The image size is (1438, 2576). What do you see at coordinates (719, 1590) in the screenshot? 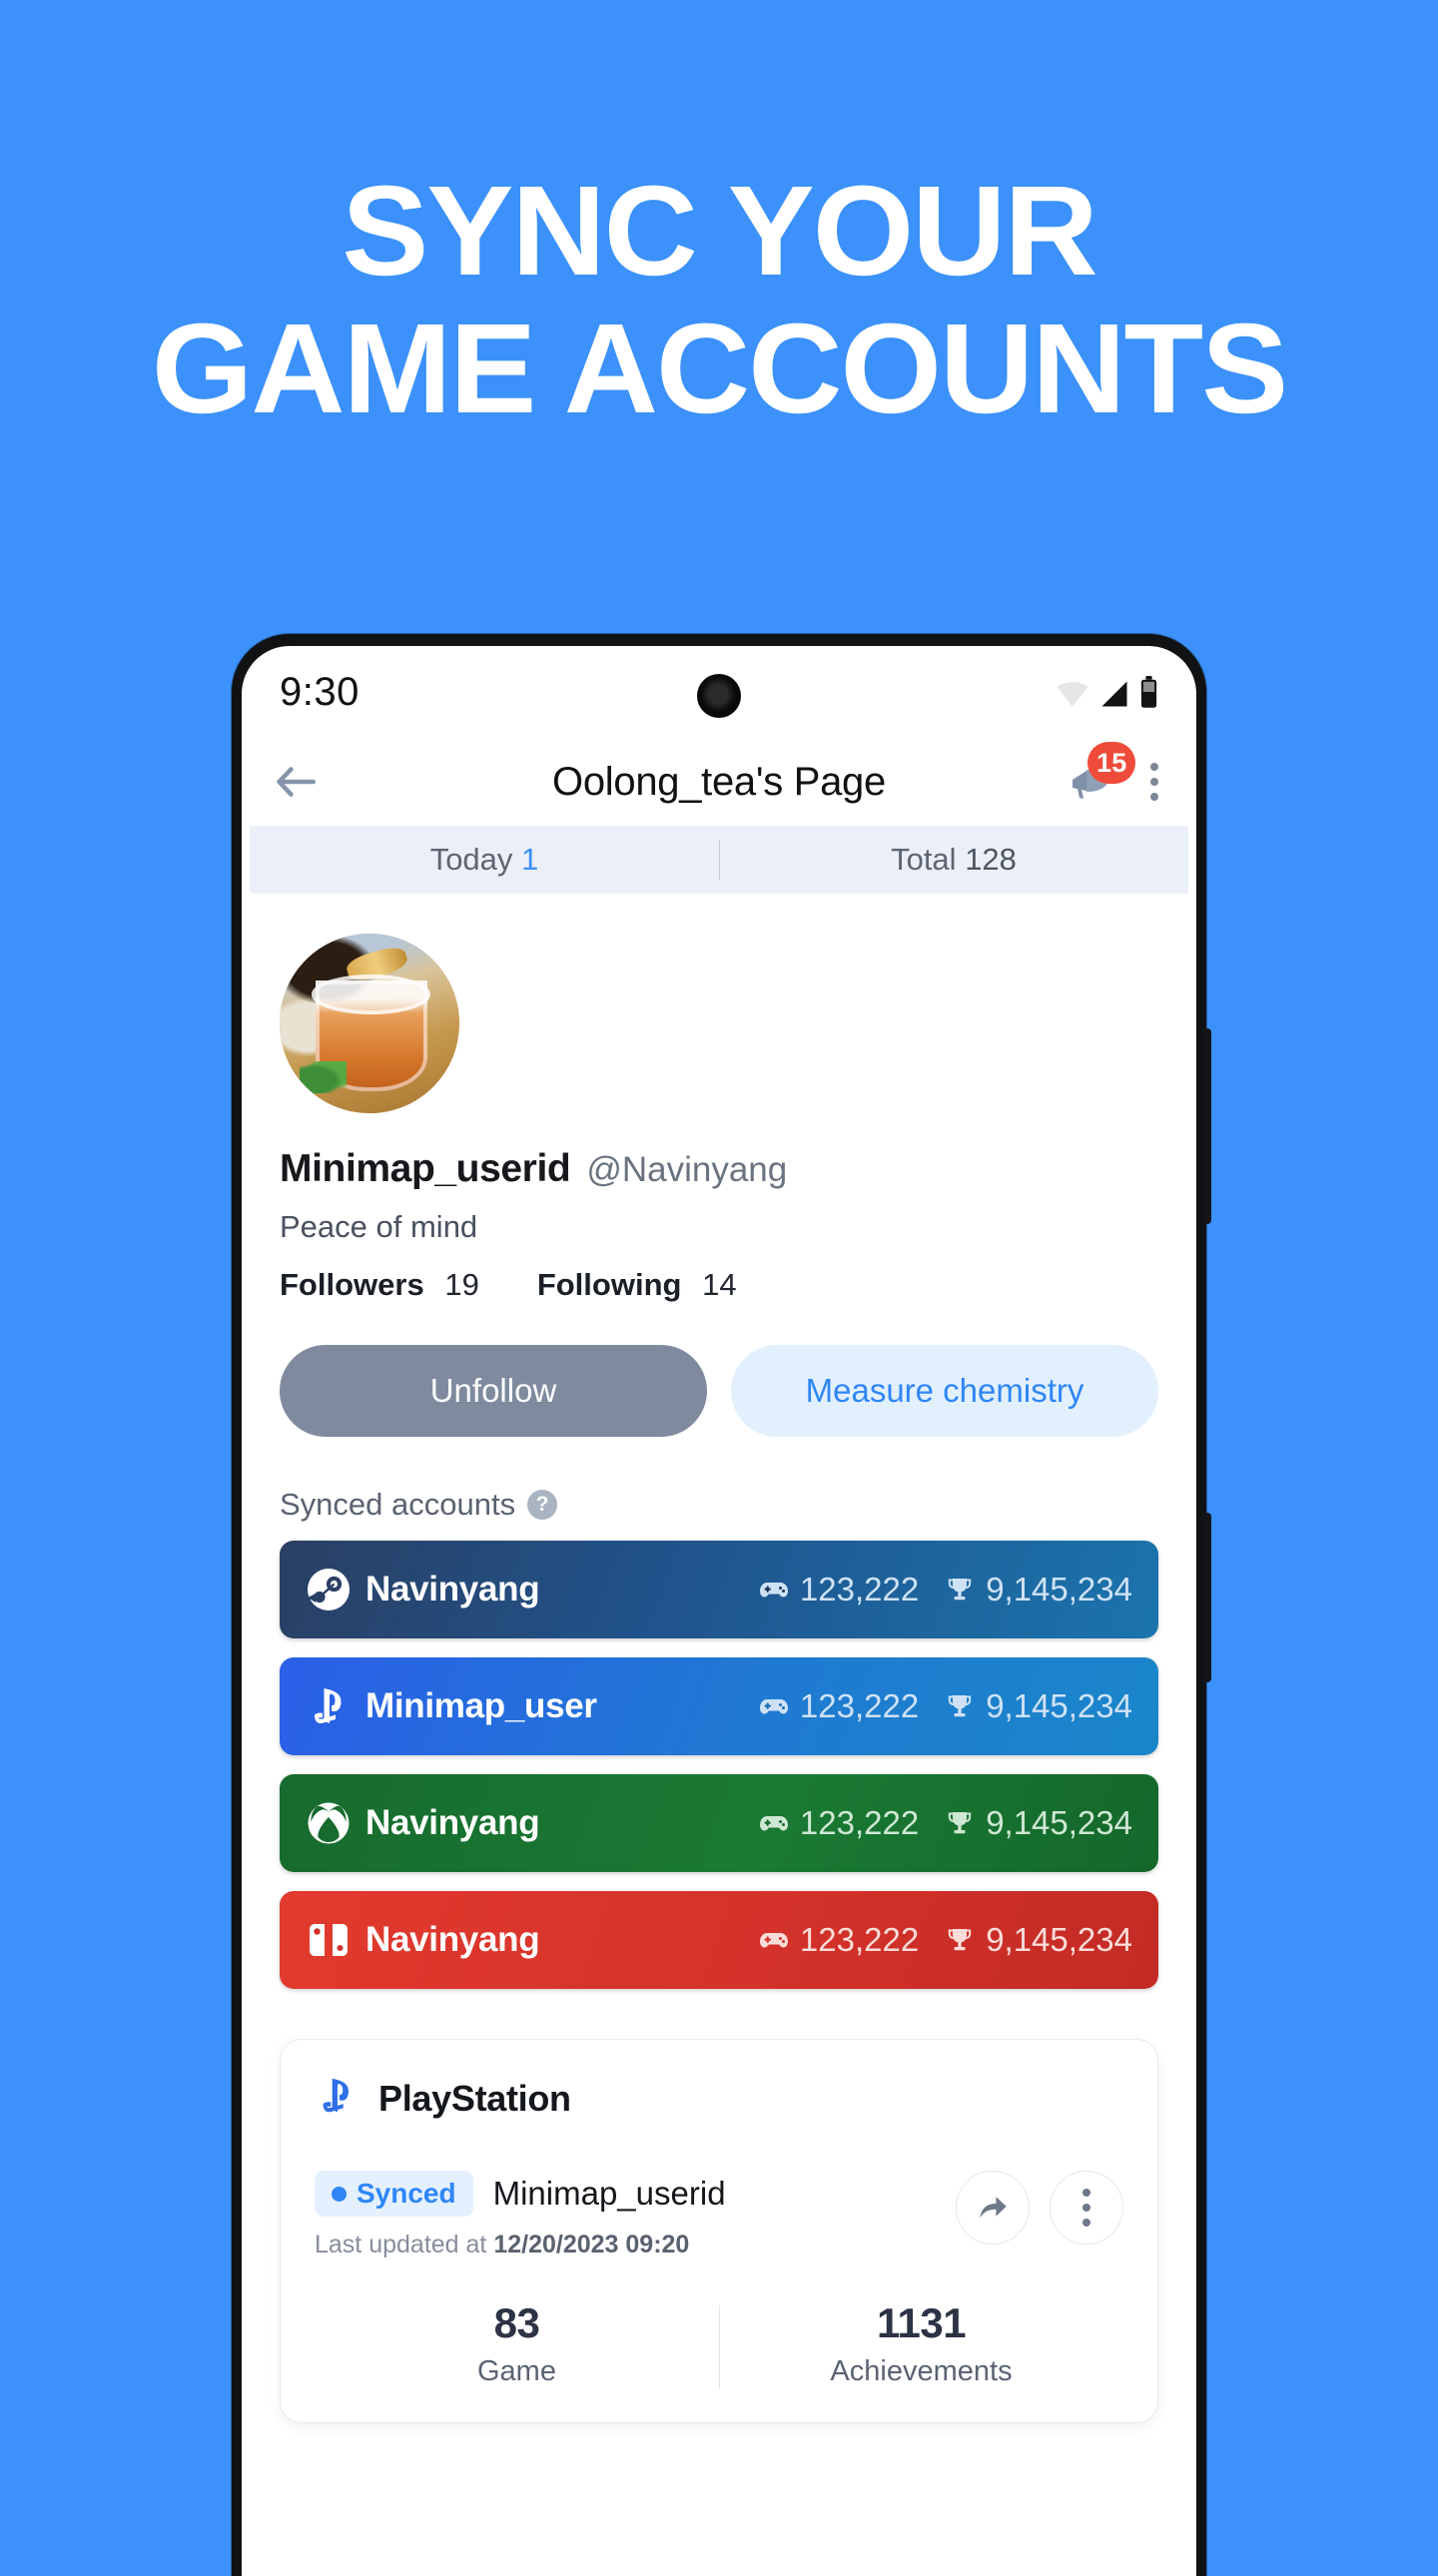
I see `synced-account-row-steam: Navinyang 123,222 9,145,234` at bounding box center [719, 1590].